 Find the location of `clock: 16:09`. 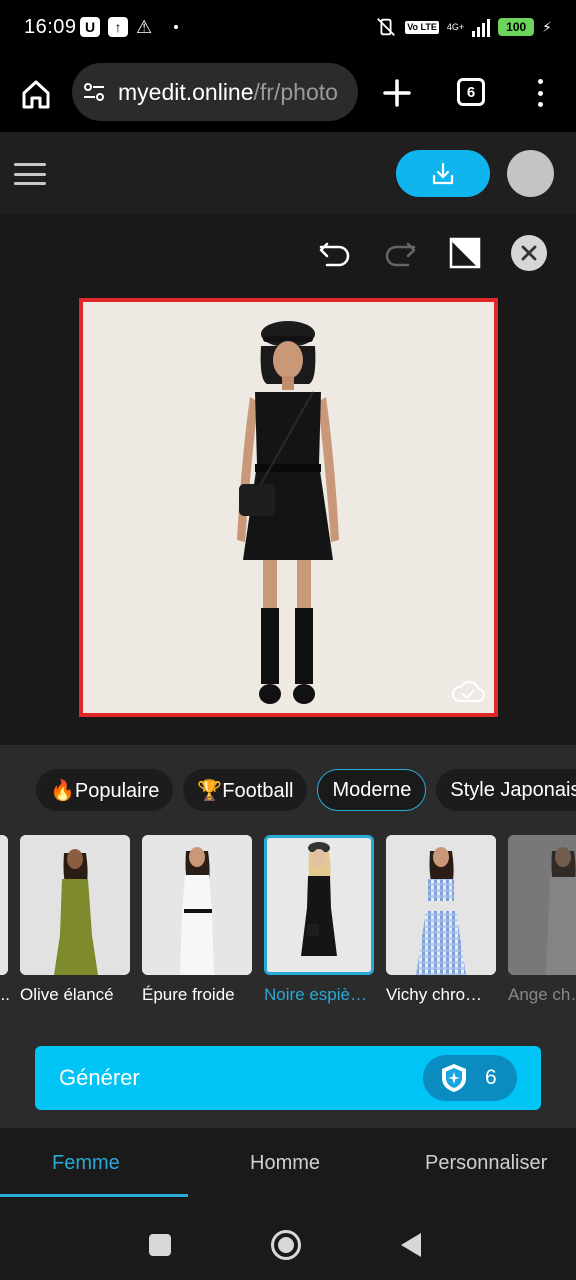

clock: 16:09 is located at coordinates (50, 27).